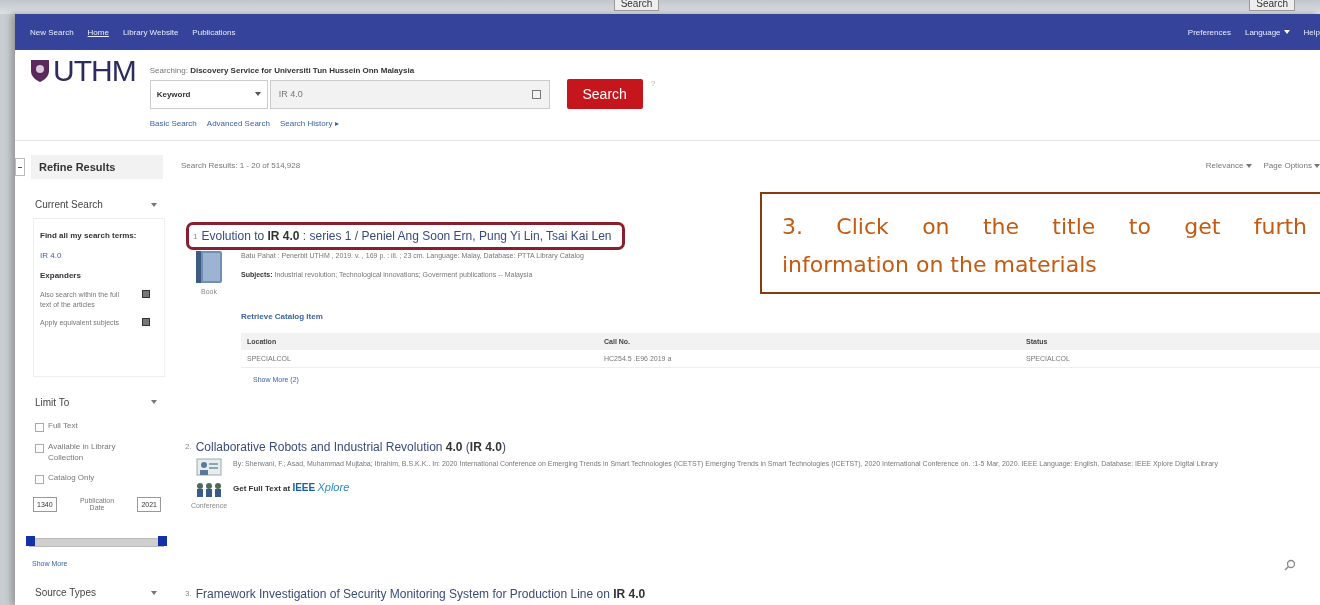 The image size is (1320, 605). Describe the element at coordinates (302, 70) in the screenshot. I see `database-name: Discovery Service for Universiti Tun Hussein Onn Malaysia` at that location.